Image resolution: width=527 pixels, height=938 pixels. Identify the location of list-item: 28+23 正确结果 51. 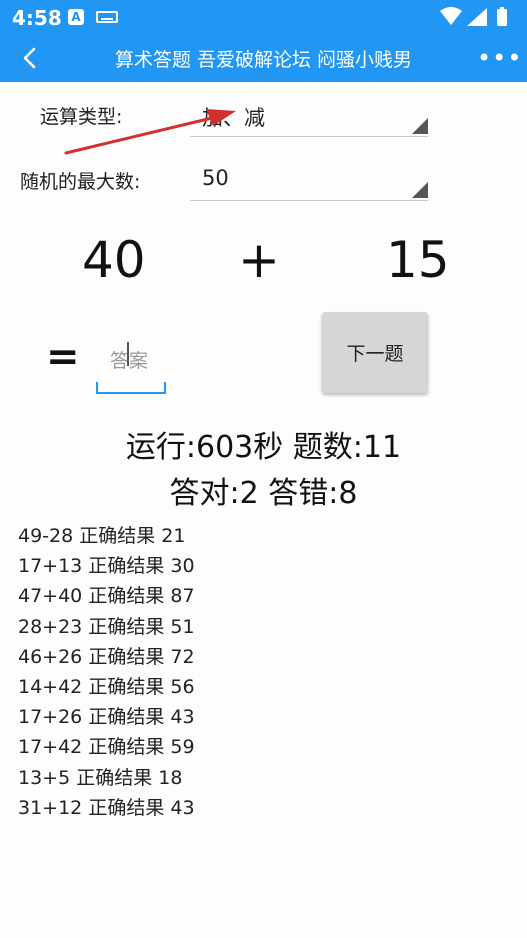
(106, 626).